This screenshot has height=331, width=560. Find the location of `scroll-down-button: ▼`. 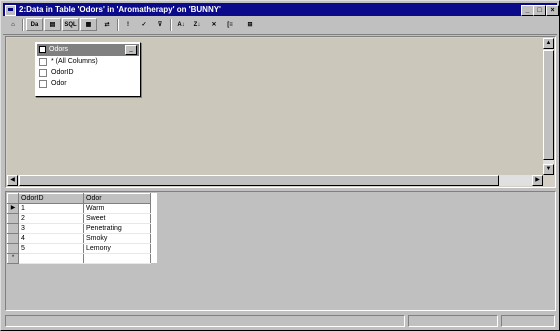

scroll-down-button: ▼ is located at coordinates (548, 169).